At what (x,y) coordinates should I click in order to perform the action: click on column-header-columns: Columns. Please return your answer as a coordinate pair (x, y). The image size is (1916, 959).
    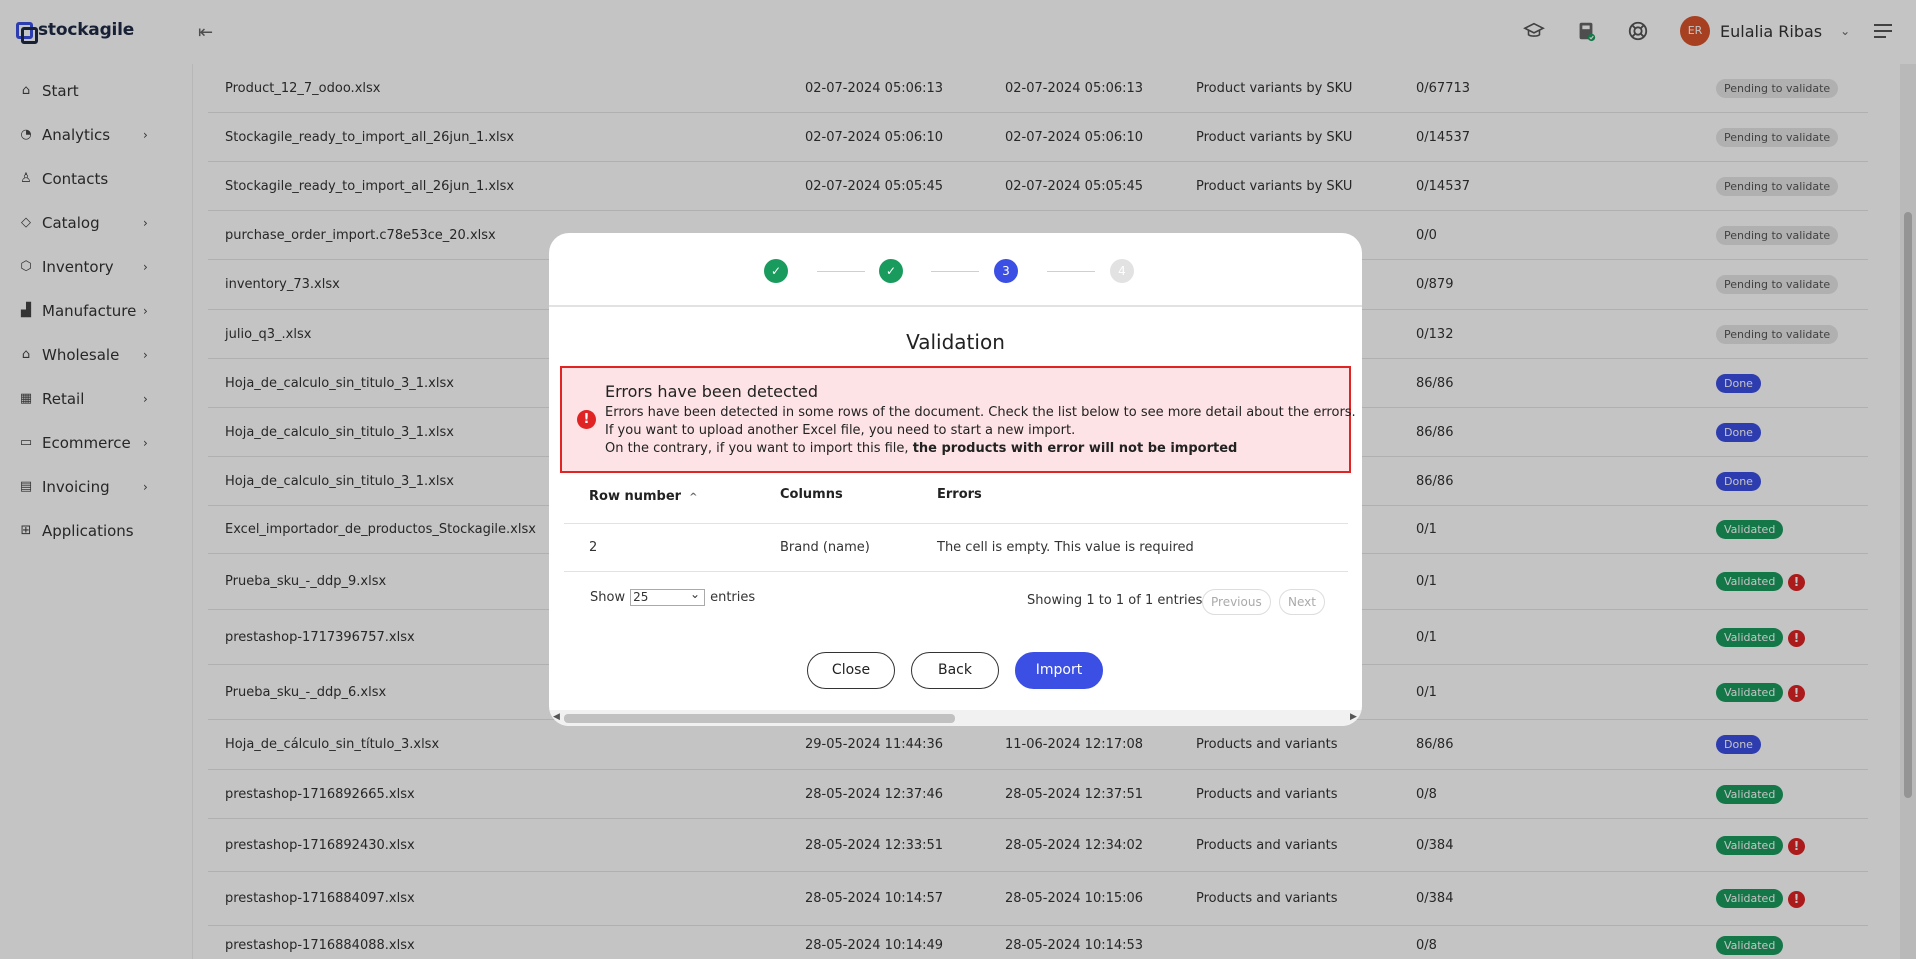
    Looking at the image, I should click on (811, 494).